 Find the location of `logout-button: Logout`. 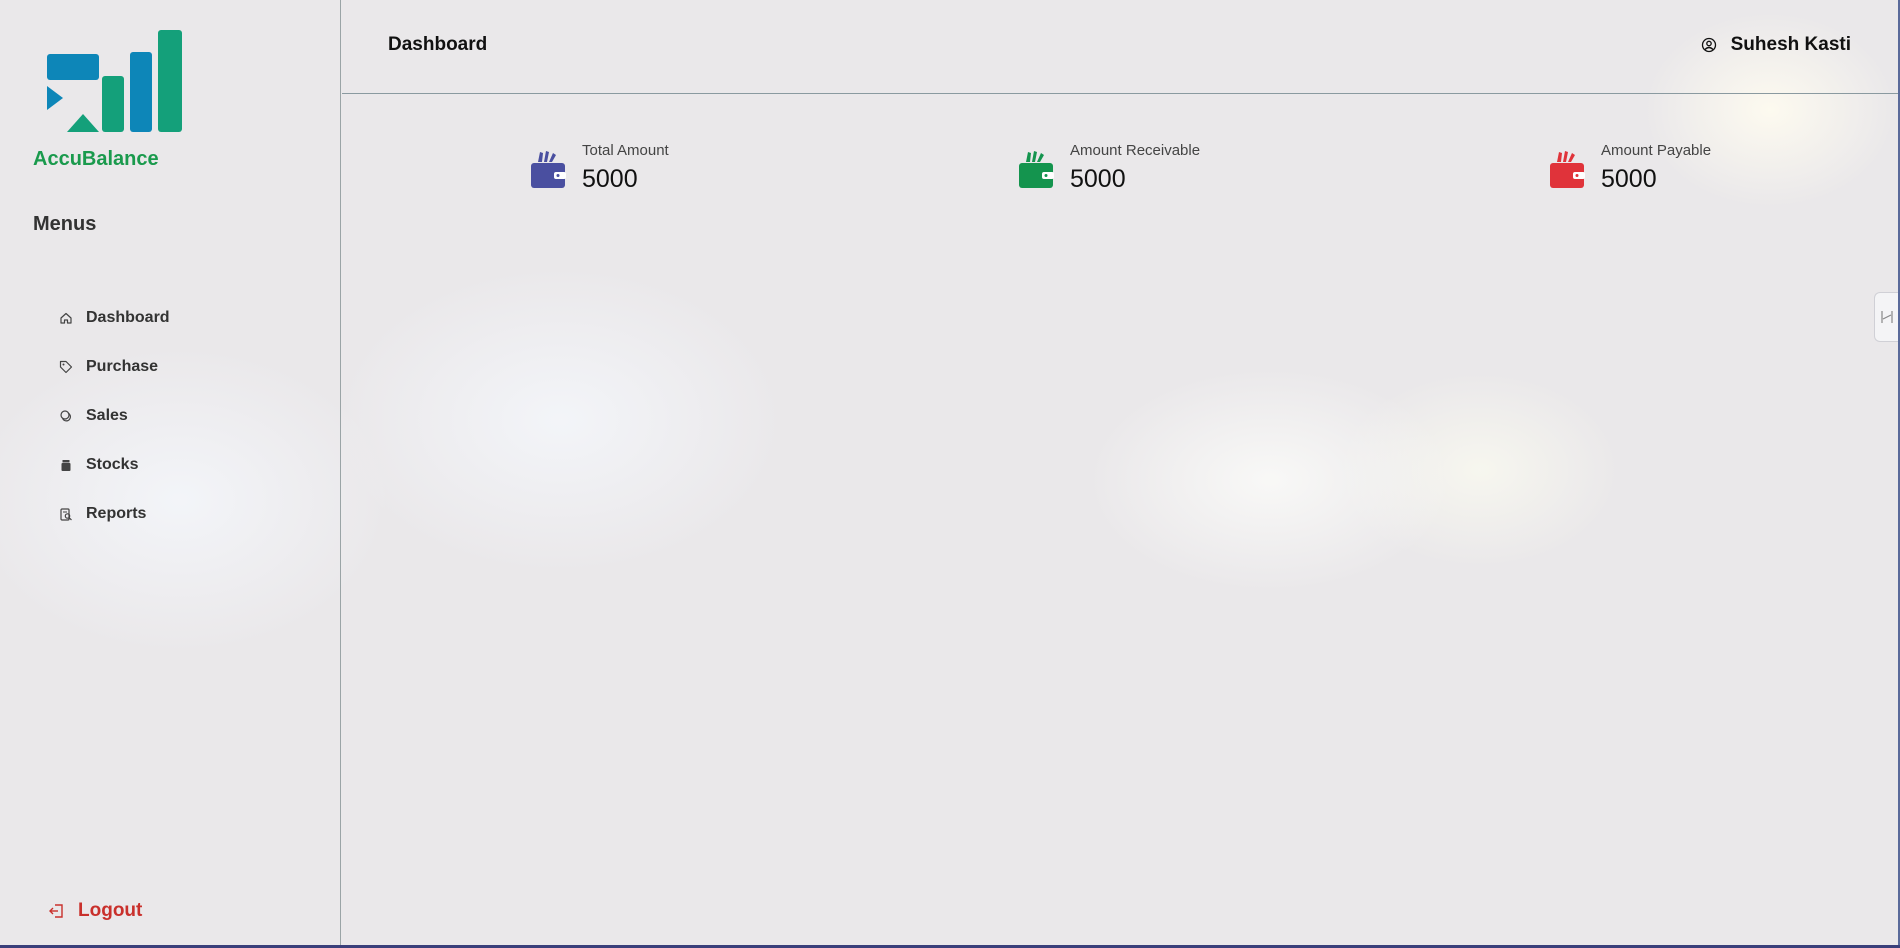

logout-button: Logout is located at coordinates (95, 911).